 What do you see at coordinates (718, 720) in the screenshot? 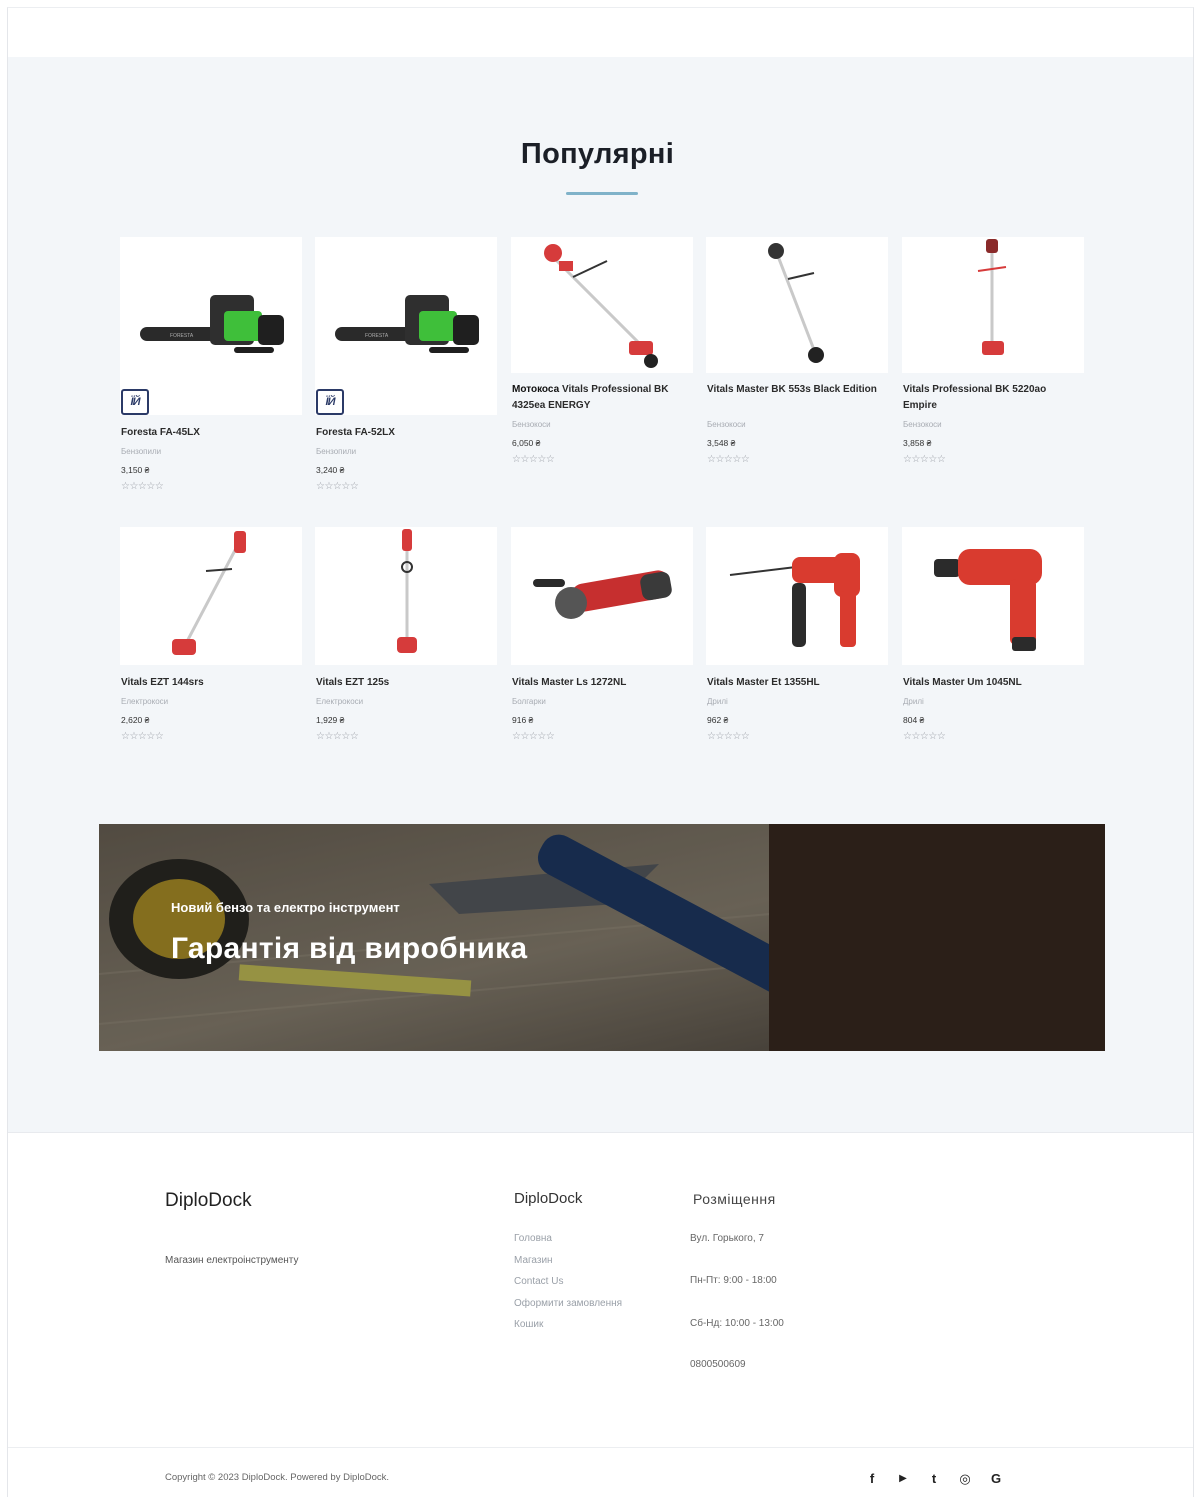
I see `product-price: 962 ₴` at bounding box center [718, 720].